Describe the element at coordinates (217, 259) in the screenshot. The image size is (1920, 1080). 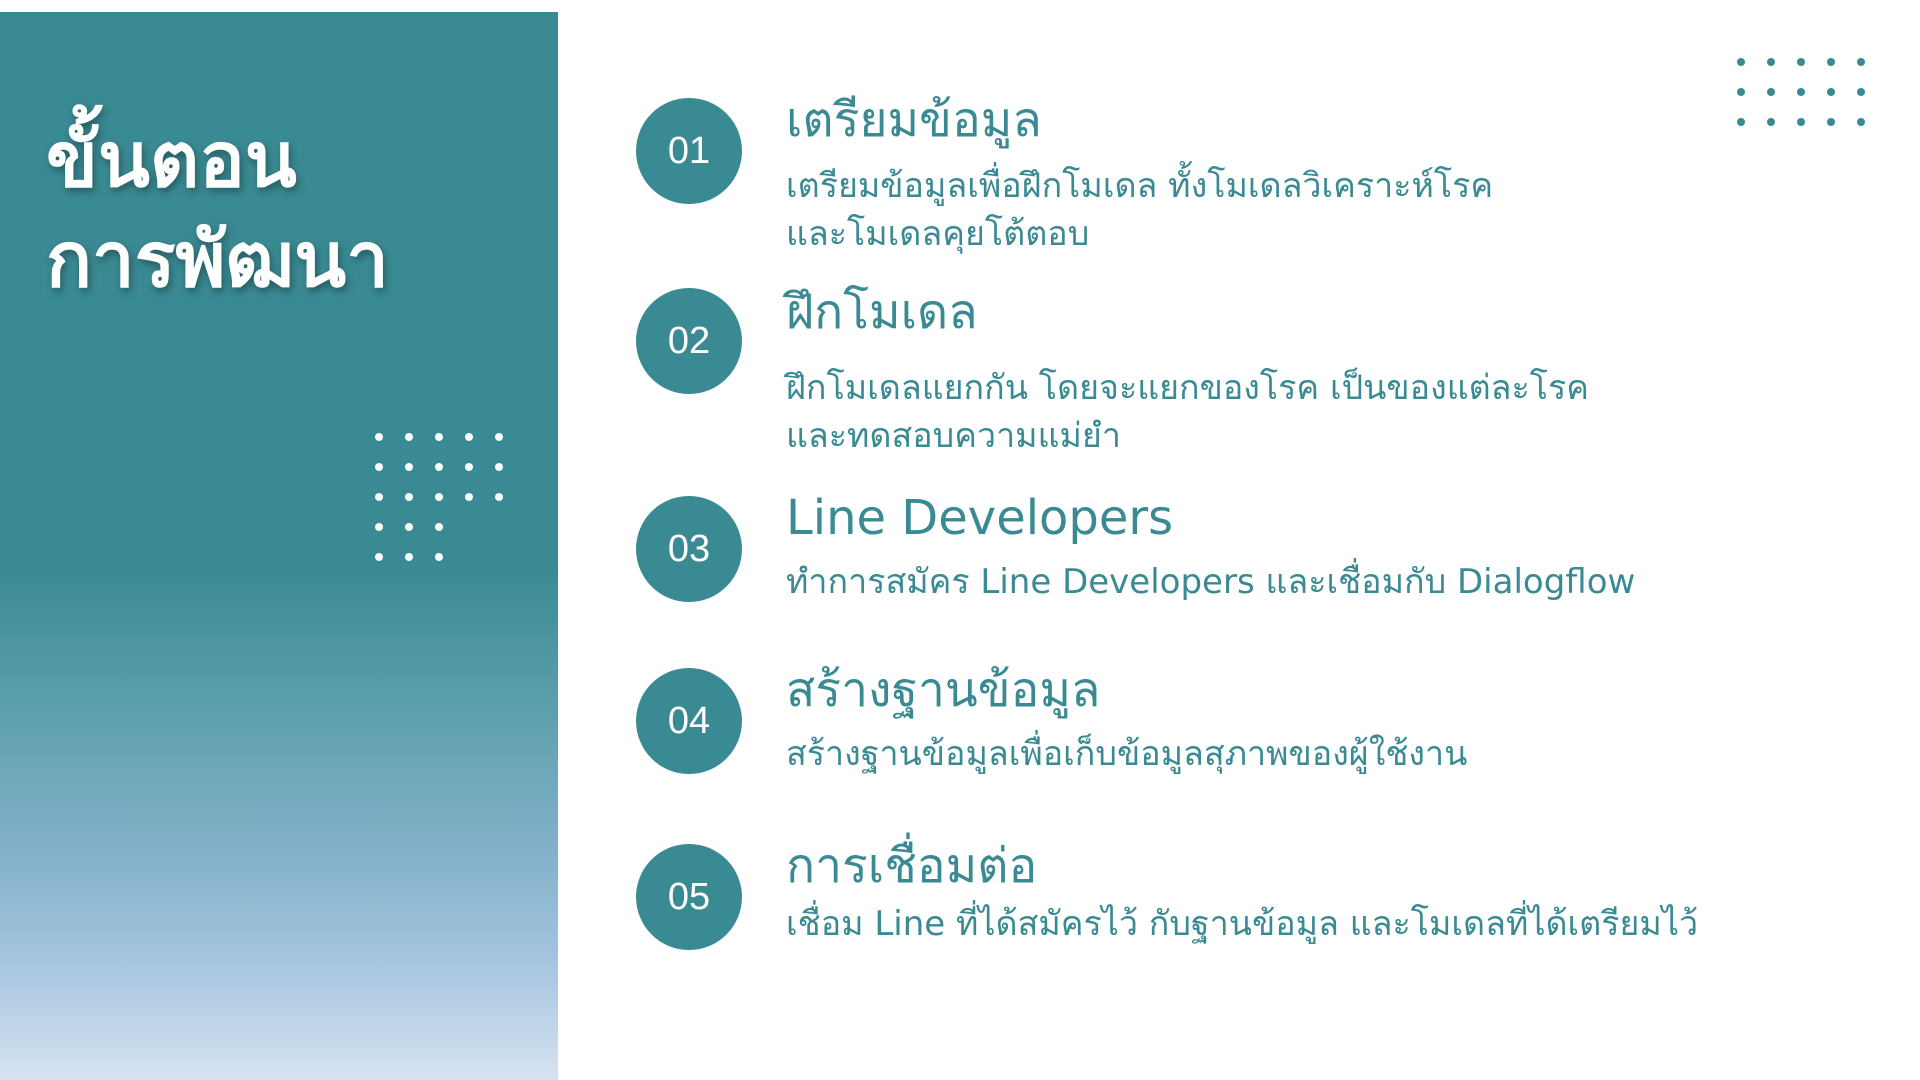
I see `slide-title-line-2: การพัฒนา` at that location.